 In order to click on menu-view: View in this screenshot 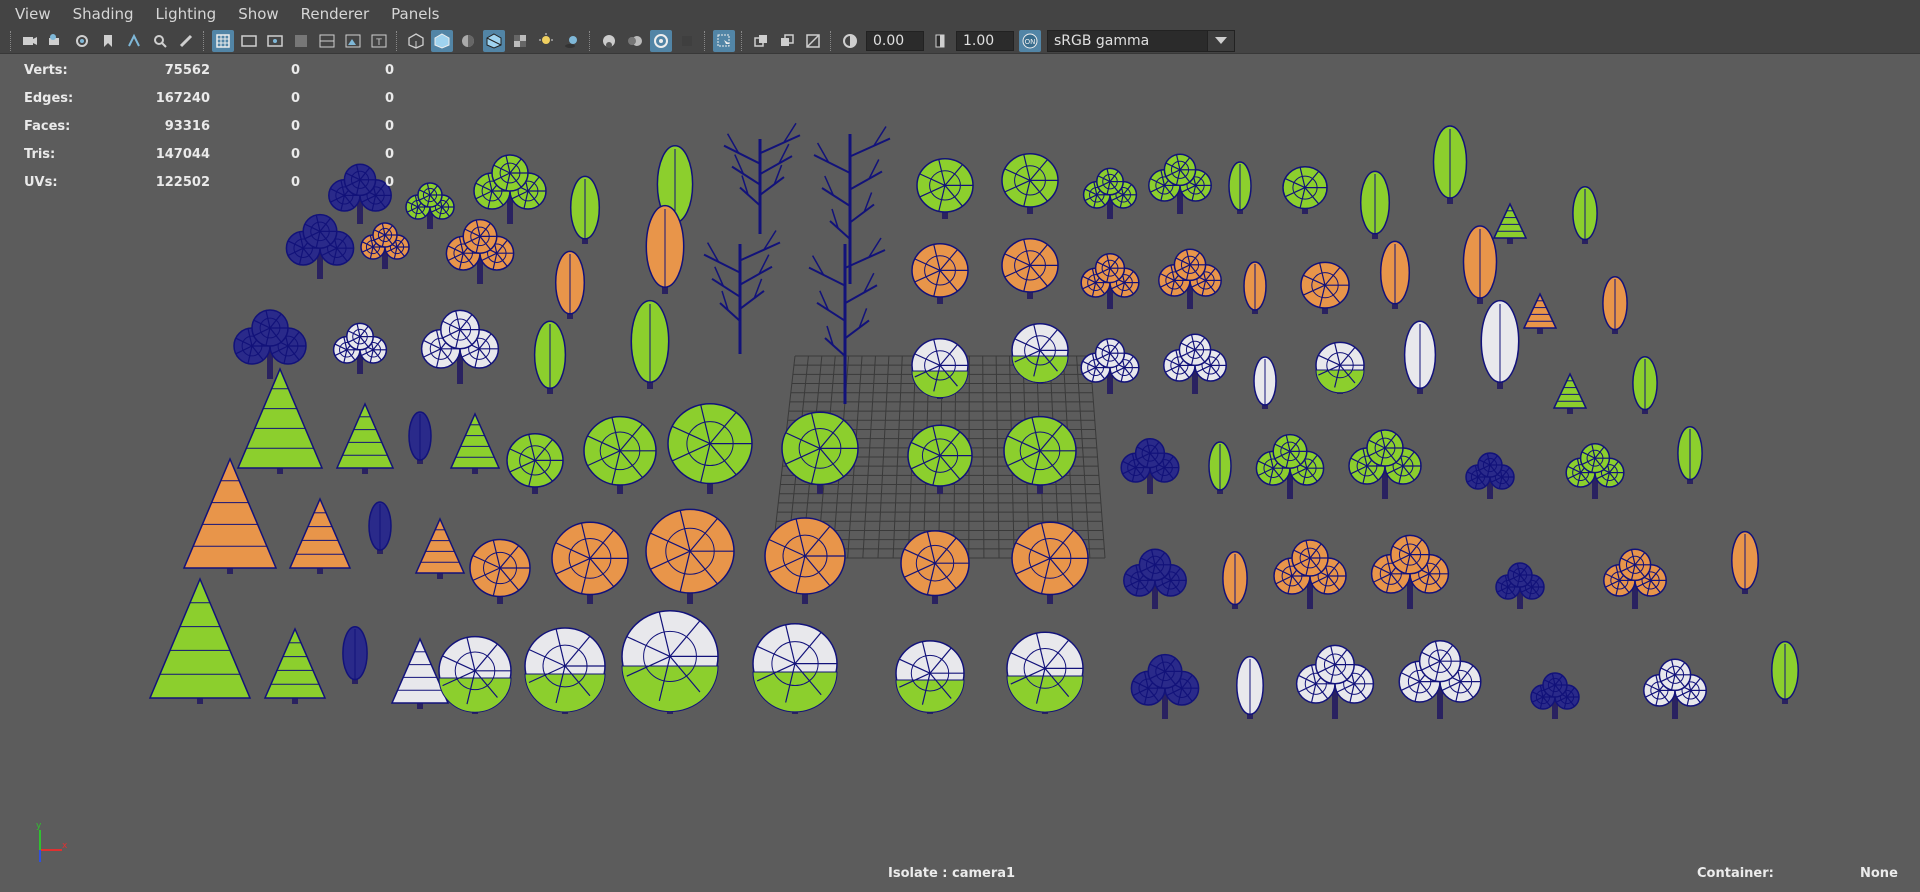, I will do `click(29, 14)`.